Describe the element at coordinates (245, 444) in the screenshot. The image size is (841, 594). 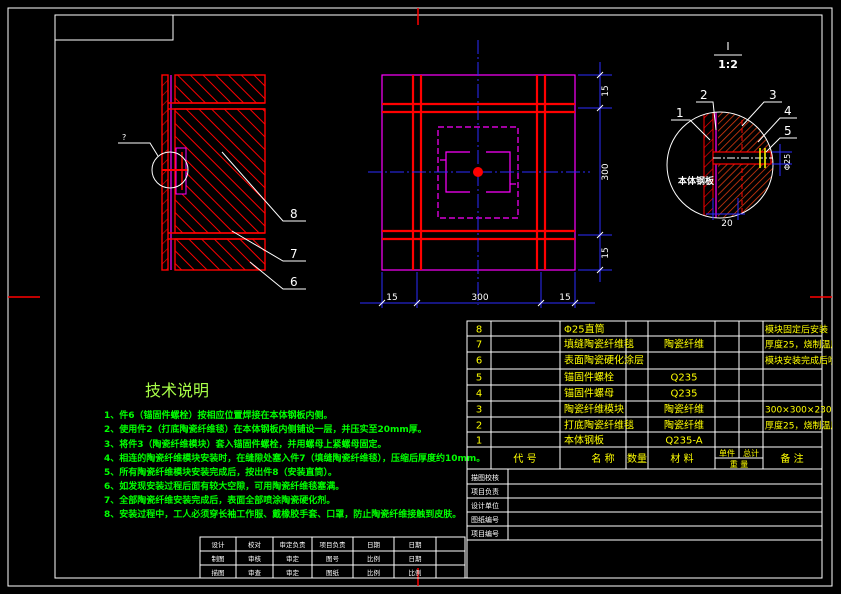
I see `note-item-3: 3、将件3（陶瓷纤维模块）套入锚固件螺栓，并用螺母上紧螺母固定。` at that location.